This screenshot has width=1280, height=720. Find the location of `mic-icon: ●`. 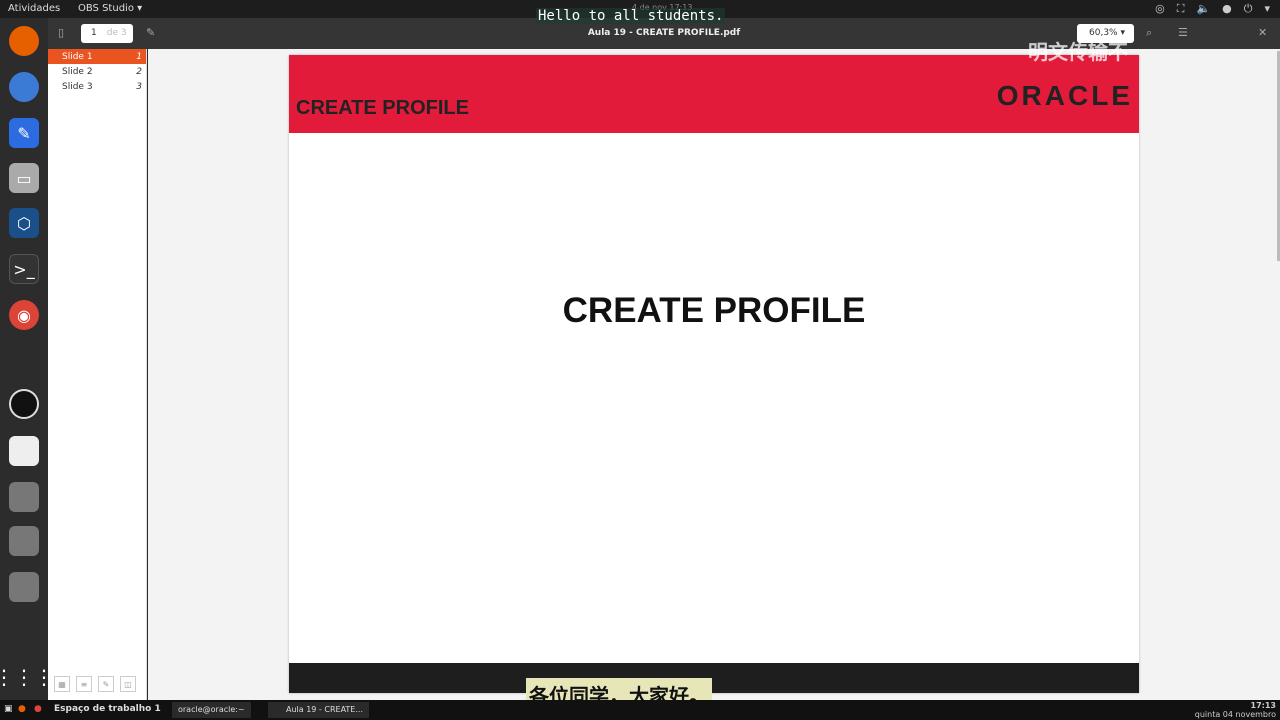

mic-icon: ● is located at coordinates (1227, 8).